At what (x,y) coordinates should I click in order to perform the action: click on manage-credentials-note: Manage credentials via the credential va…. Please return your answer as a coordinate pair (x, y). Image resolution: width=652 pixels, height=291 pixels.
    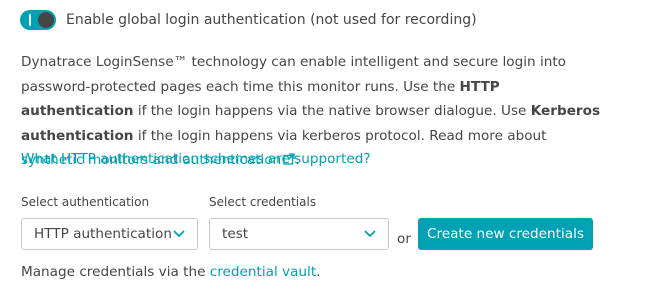
    Looking at the image, I should click on (170, 272).